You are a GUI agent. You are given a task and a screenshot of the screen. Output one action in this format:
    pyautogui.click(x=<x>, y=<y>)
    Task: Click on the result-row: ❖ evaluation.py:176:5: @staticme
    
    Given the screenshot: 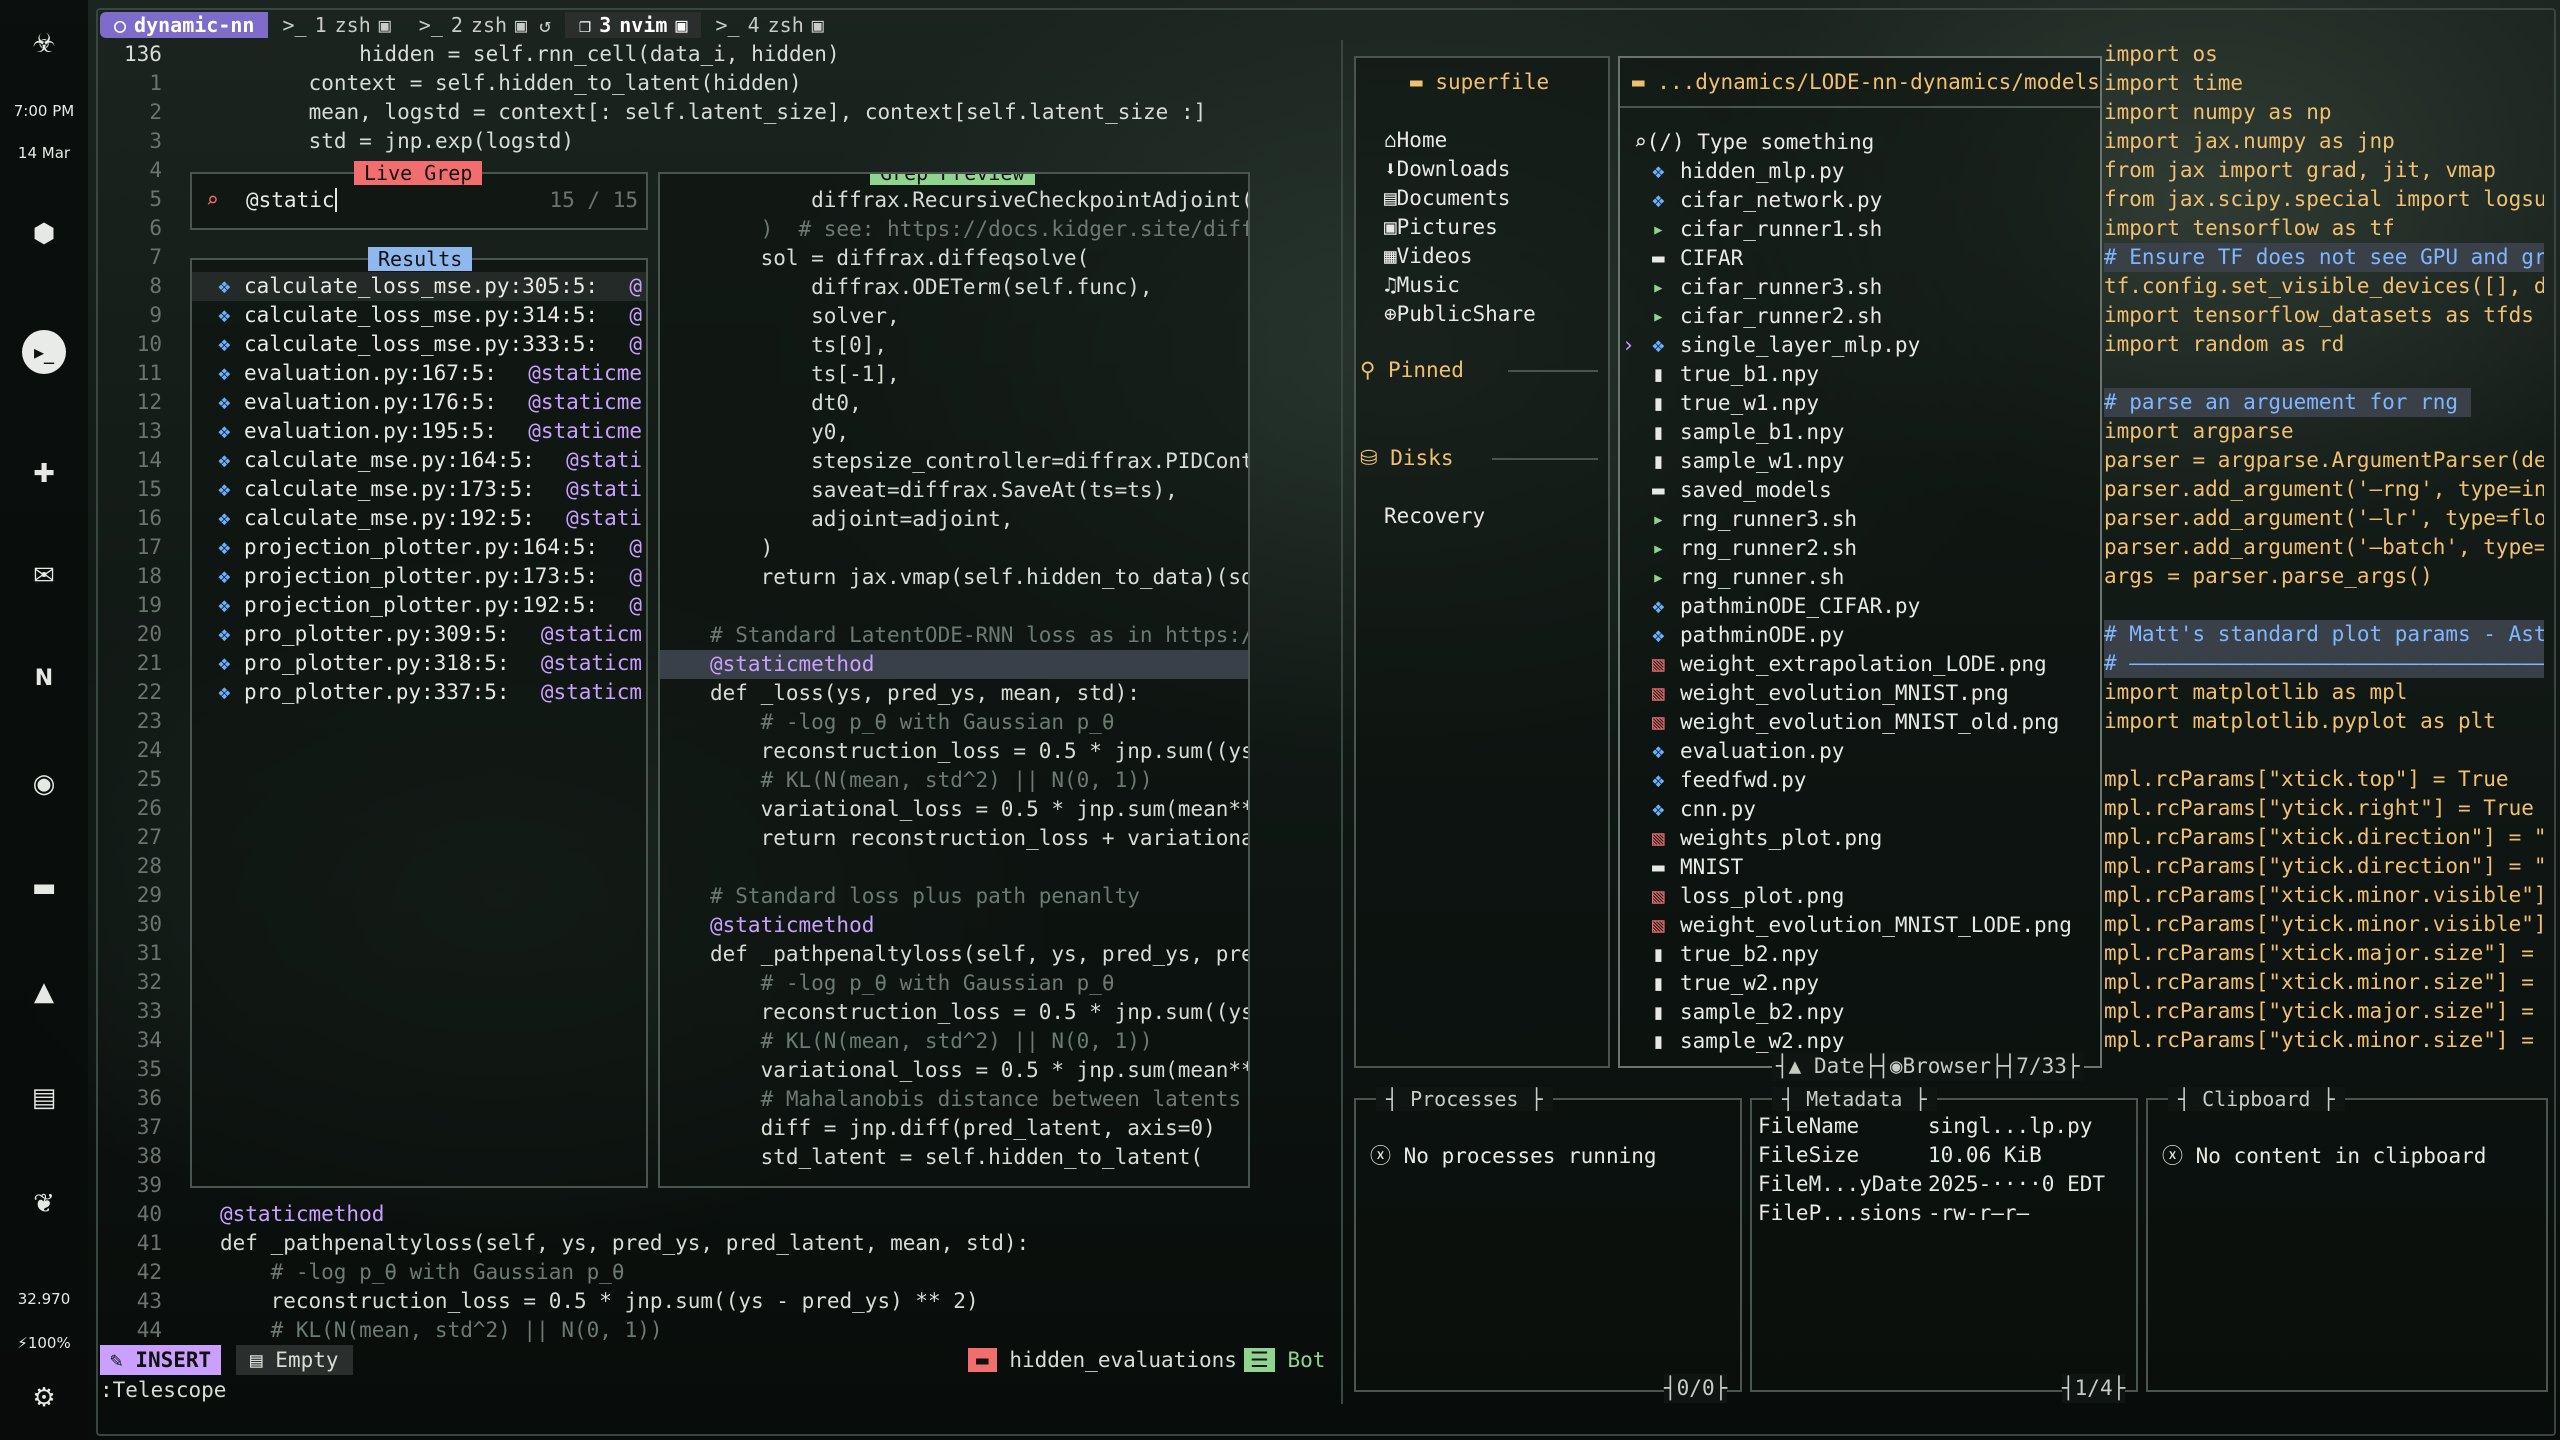 What is the action you would take?
    pyautogui.click(x=419, y=402)
    